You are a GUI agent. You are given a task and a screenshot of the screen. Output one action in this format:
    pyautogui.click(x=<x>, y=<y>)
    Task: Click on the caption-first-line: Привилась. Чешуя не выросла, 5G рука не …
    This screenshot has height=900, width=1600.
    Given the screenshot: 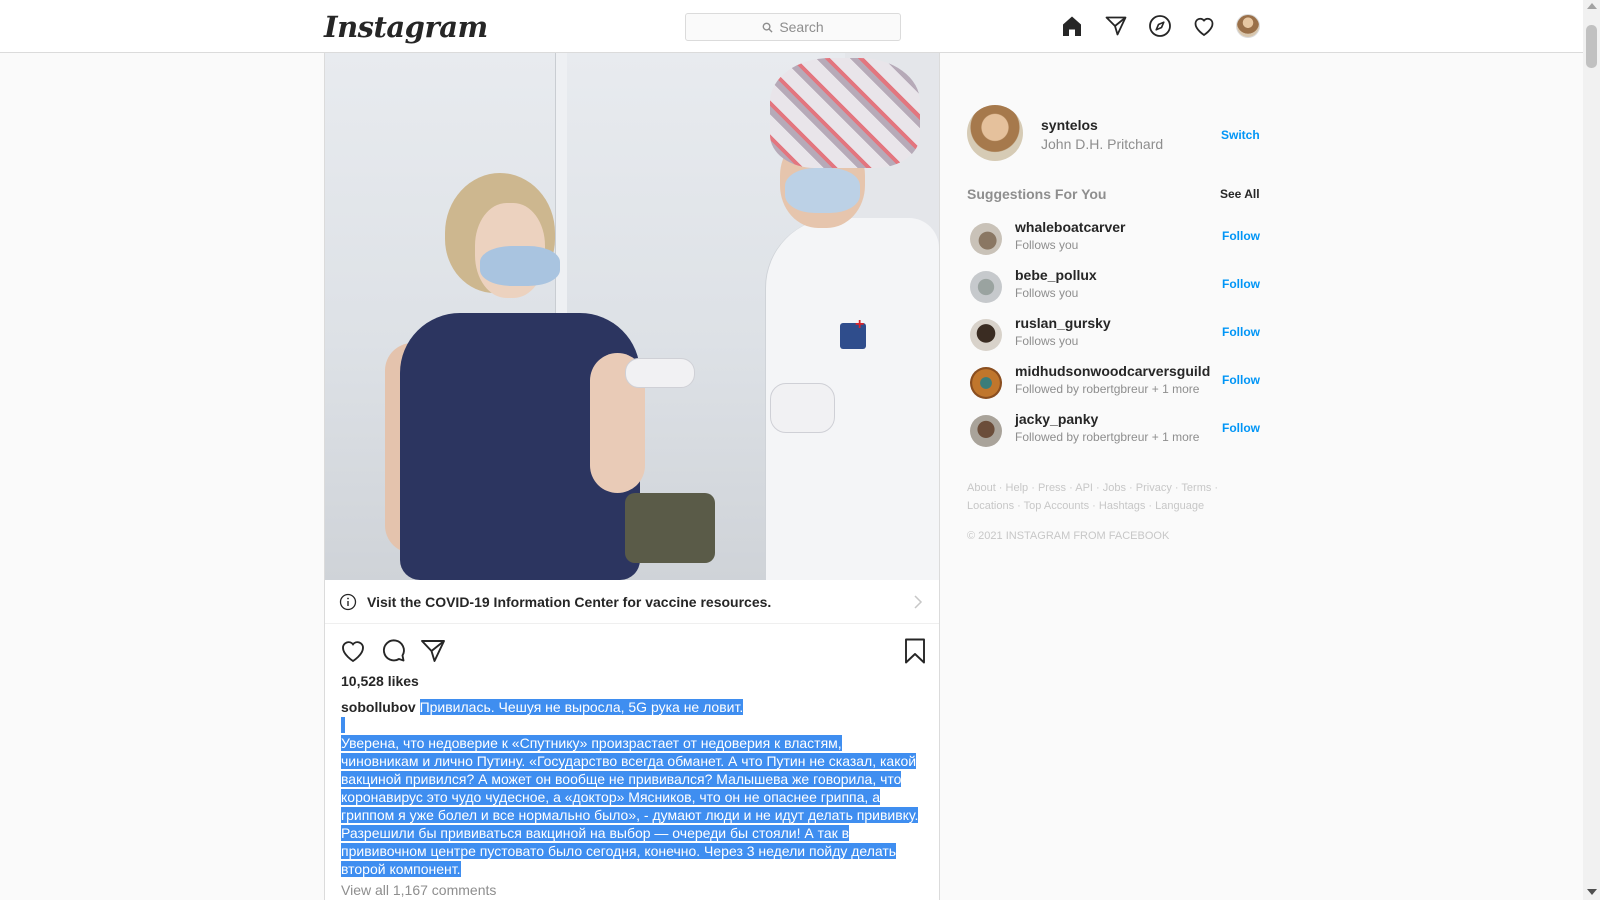 What is the action you would take?
    pyautogui.click(x=581, y=707)
    